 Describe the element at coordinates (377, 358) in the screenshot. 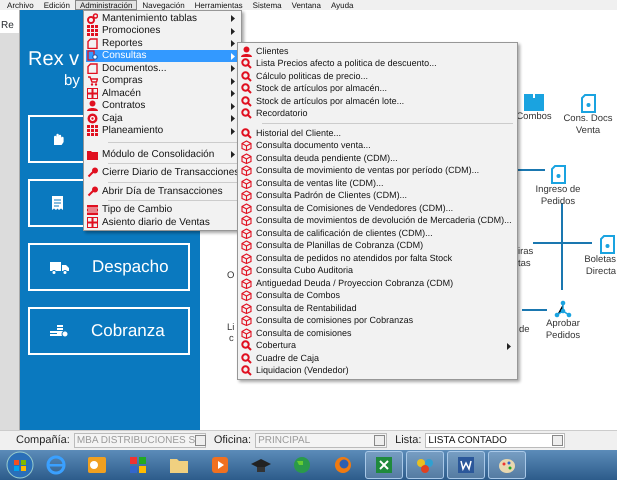

I see `menu-item: Cuadre de Caja` at that location.